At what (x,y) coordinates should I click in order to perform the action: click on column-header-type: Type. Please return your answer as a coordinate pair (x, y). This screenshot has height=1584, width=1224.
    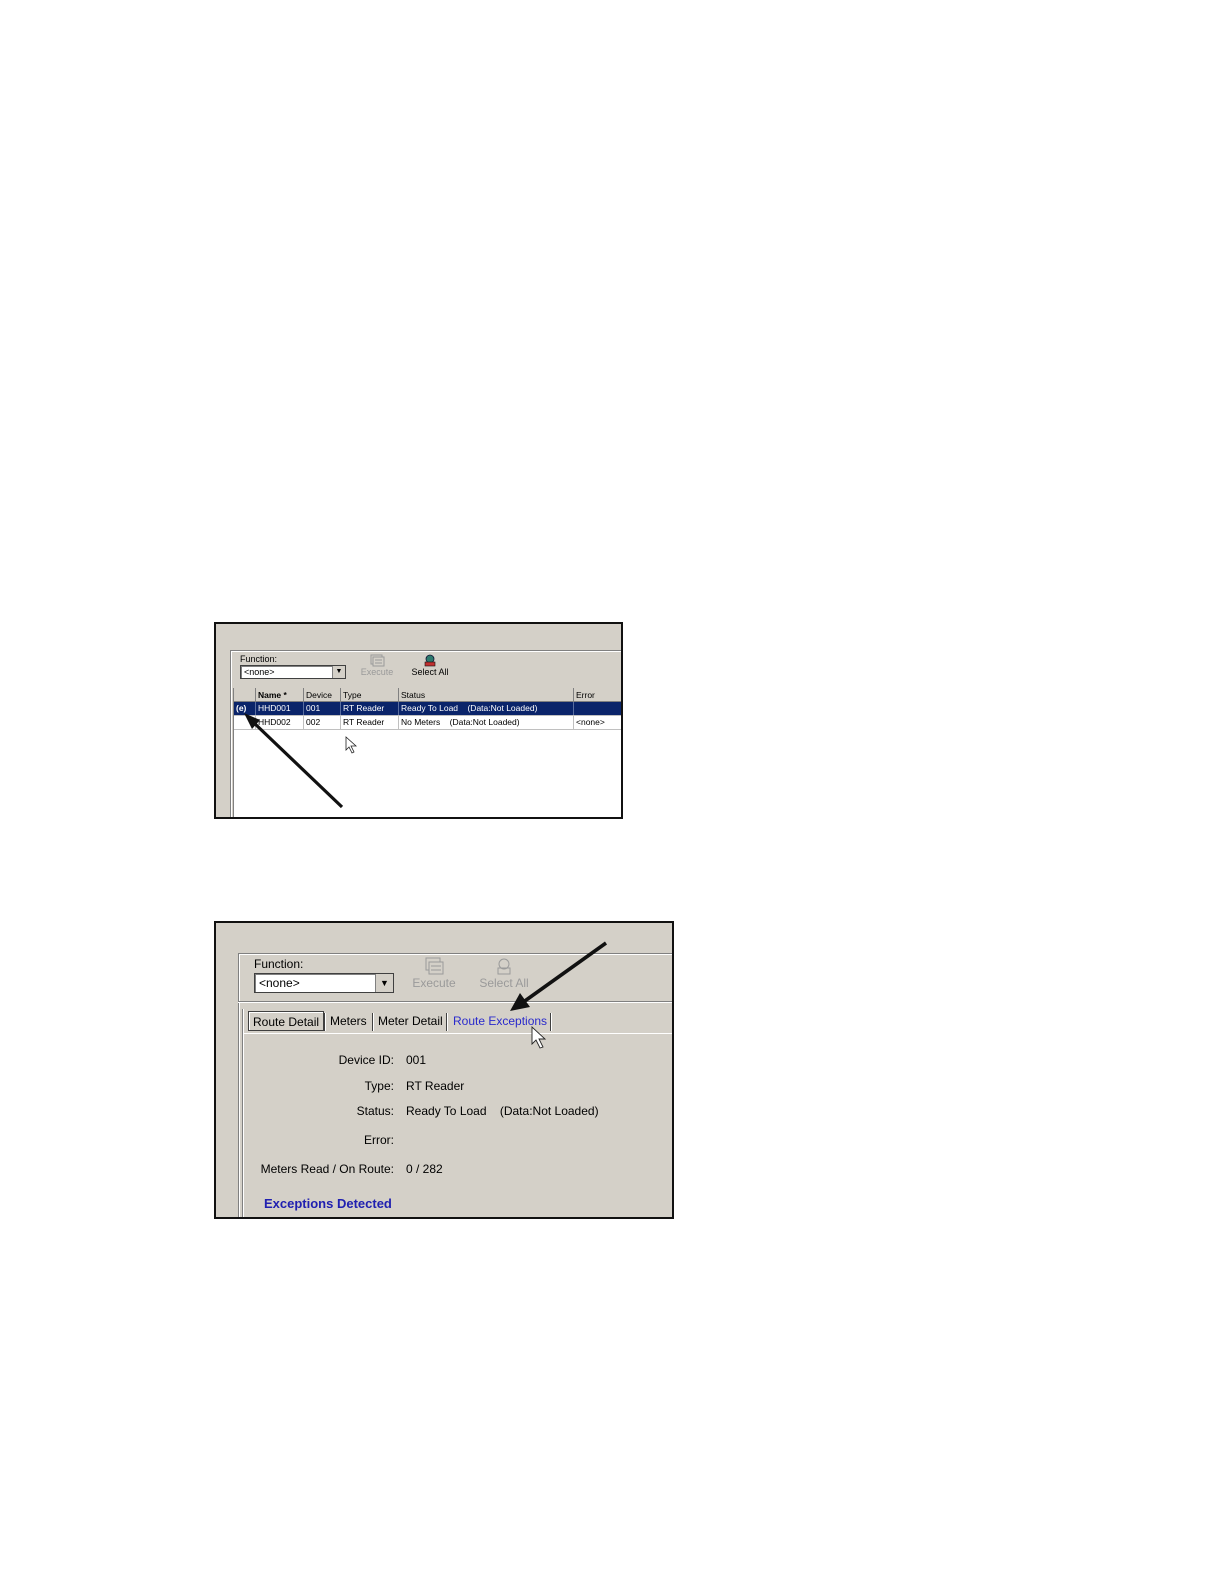
    Looking at the image, I should click on (370, 694).